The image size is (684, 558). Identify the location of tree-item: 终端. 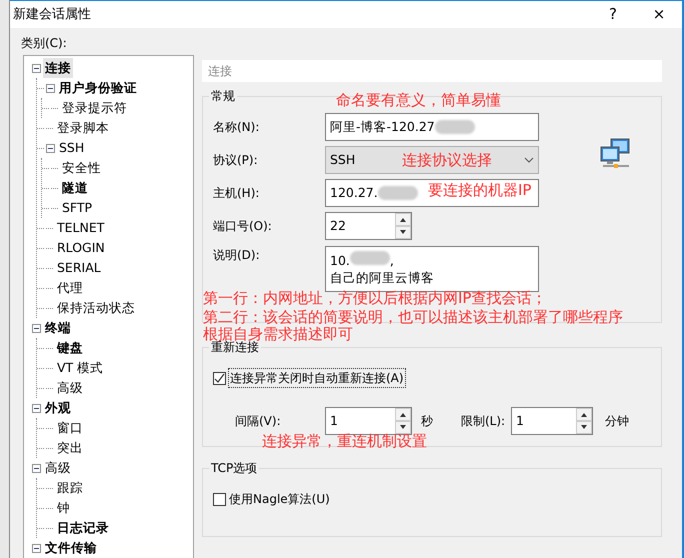
(58, 328).